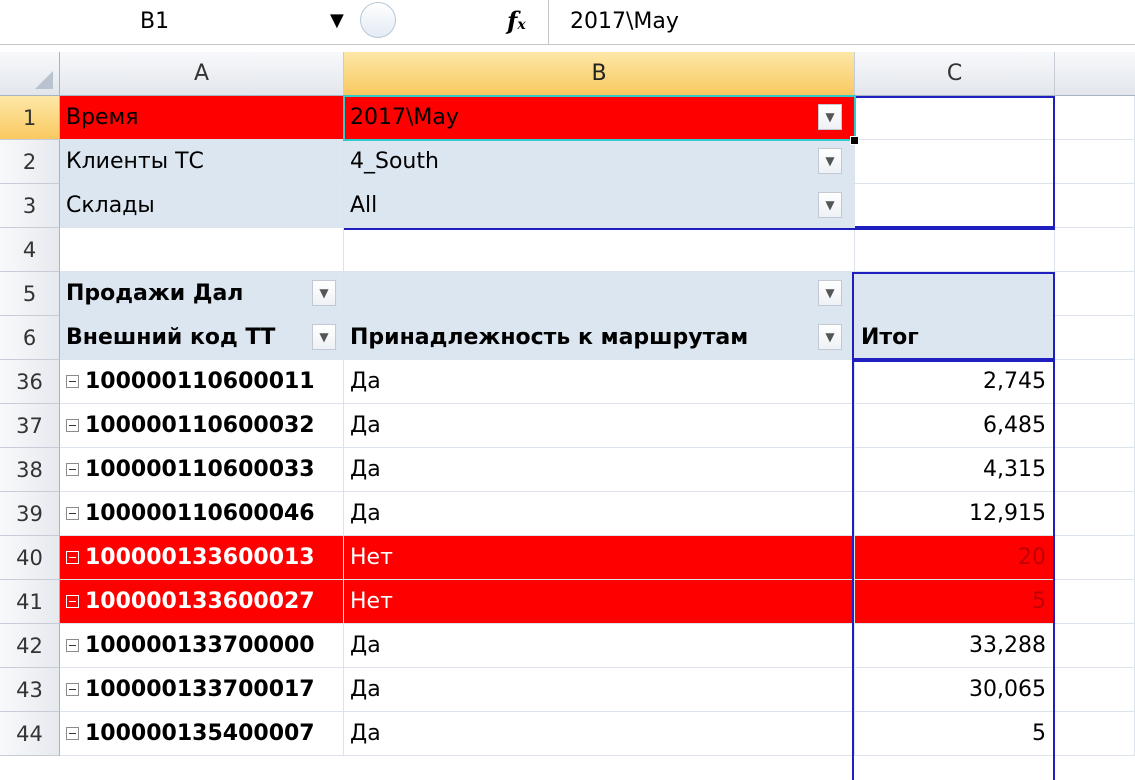 This screenshot has height=780, width=1135. Describe the element at coordinates (202, 338) in the screenshot. I see `pivot-row-field-code: Внешний код ТТ` at that location.